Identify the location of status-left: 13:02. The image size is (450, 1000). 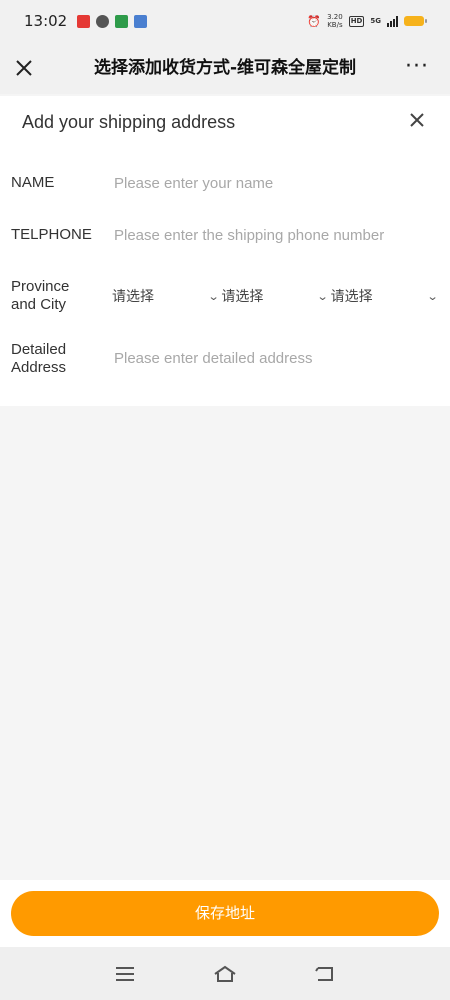
(86, 21).